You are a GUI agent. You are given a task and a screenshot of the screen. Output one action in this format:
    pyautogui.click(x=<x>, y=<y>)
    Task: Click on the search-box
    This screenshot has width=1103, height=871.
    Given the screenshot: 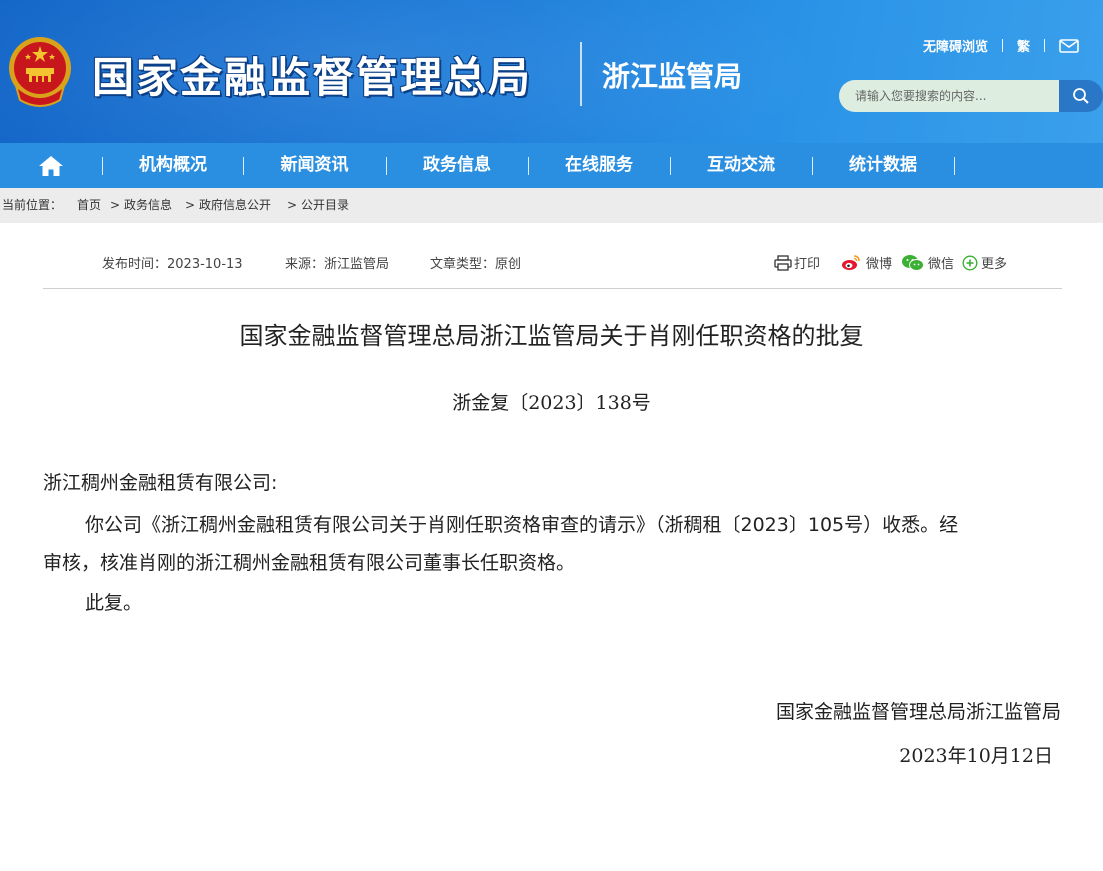 What is the action you would take?
    pyautogui.click(x=949, y=96)
    